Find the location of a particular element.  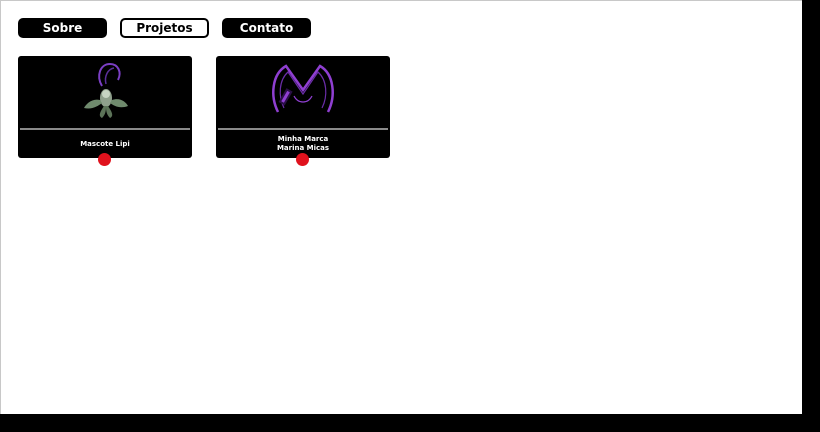

marina-micas-logo-icon is located at coordinates (303, 88).